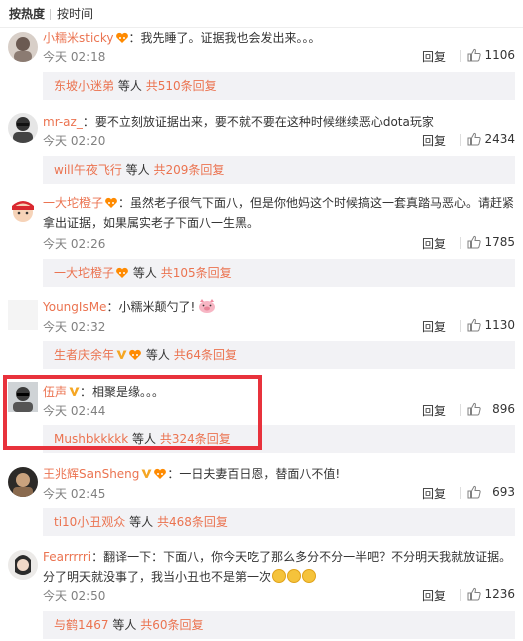  What do you see at coordinates (487, 410) in the screenshot?
I see `like-button: 896` at bounding box center [487, 410].